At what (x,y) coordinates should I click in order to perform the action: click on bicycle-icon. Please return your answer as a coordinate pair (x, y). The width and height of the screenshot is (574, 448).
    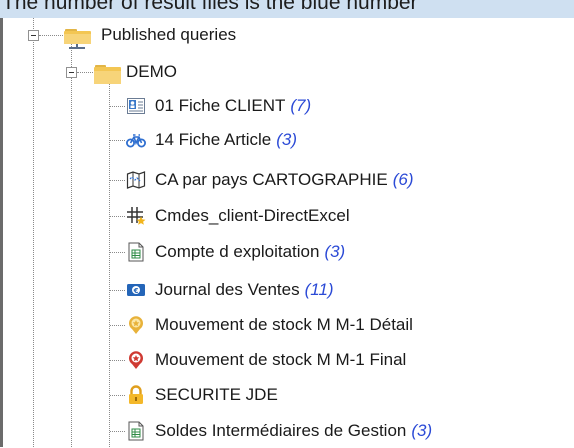
    Looking at the image, I should click on (136, 140).